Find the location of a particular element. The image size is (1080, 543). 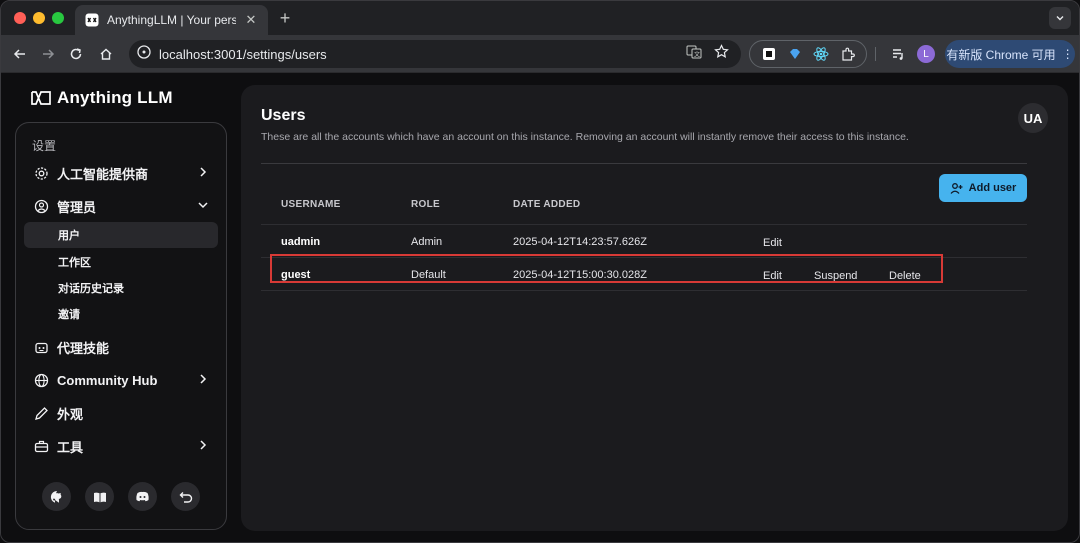

back-to-workspace-button is located at coordinates (185, 496).